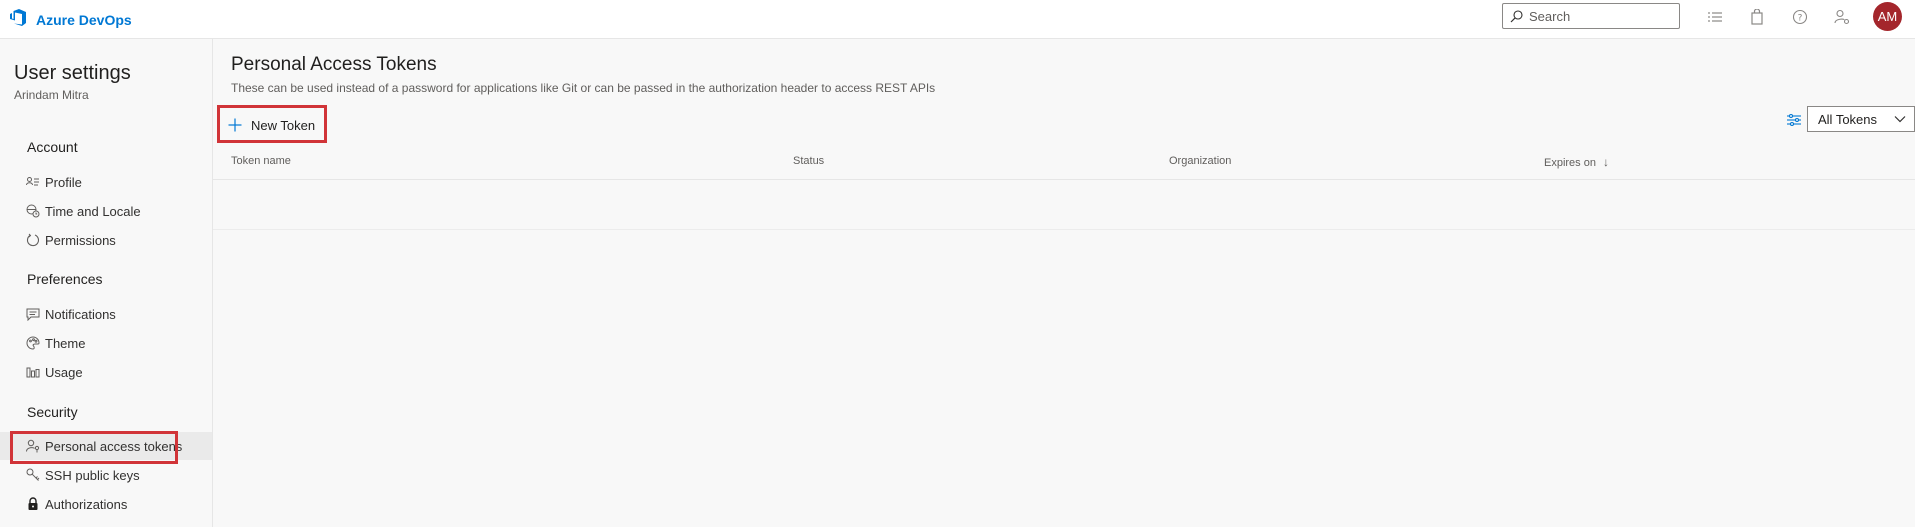  Describe the element at coordinates (33, 182) in the screenshot. I see `profile-card-icon` at that location.